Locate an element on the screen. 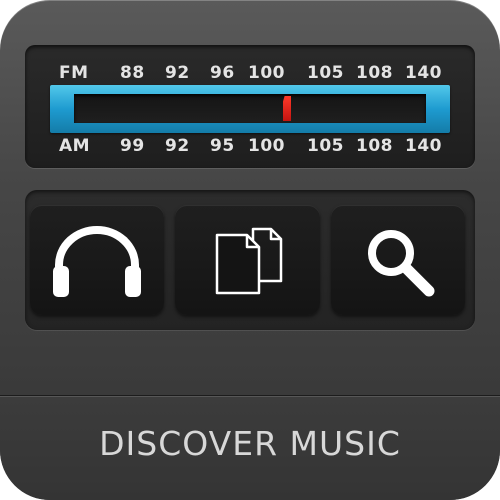 This screenshot has width=500, height=500. am-scale: AM 99 92 95 100 105 108 140 is located at coordinates (250, 148).